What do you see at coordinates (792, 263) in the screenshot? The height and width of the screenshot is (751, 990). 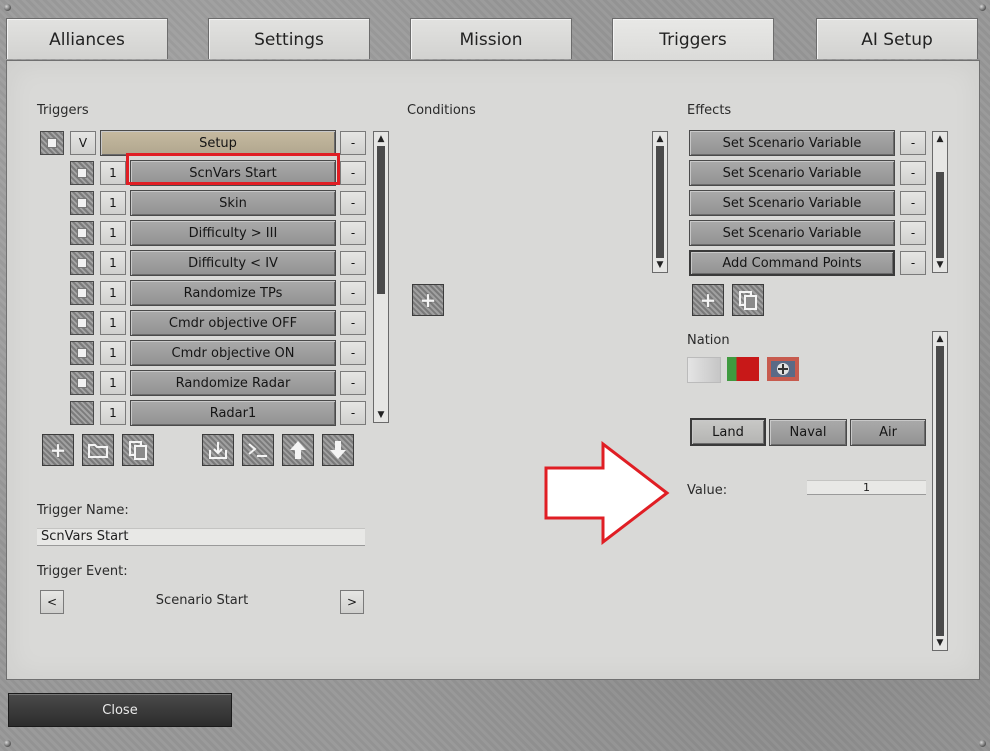 I see `effect-item-button: Add Command Points` at bounding box center [792, 263].